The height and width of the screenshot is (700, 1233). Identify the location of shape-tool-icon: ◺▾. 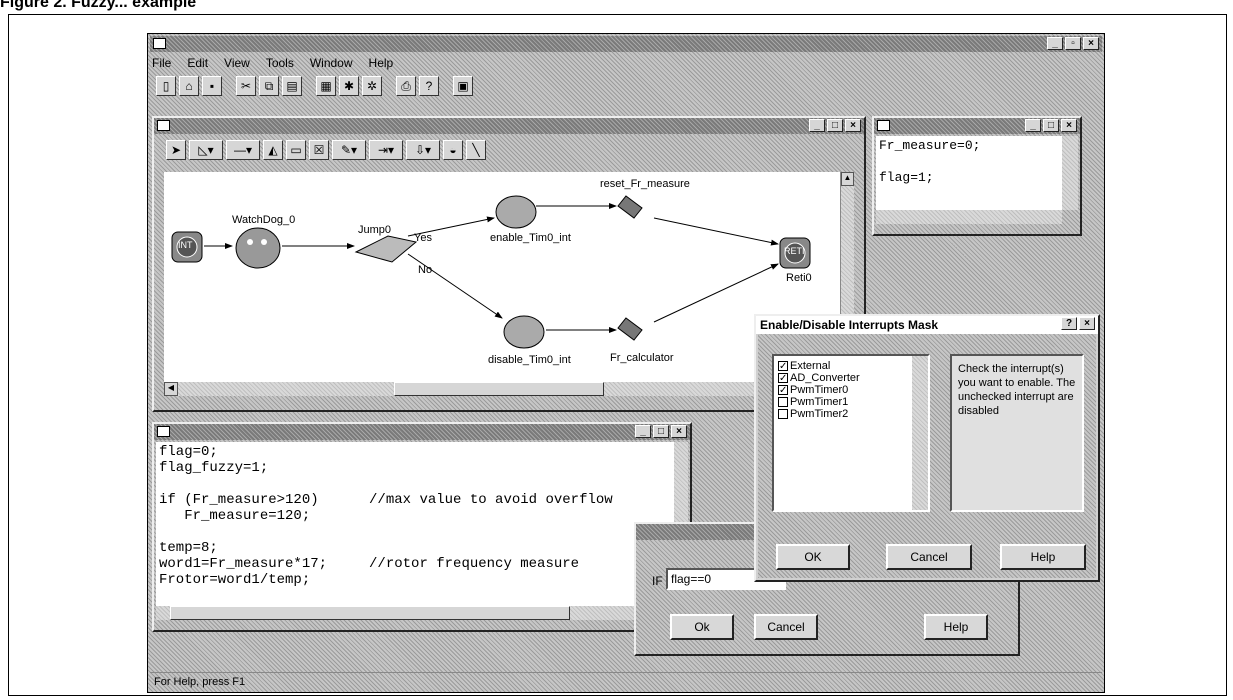
(206, 150).